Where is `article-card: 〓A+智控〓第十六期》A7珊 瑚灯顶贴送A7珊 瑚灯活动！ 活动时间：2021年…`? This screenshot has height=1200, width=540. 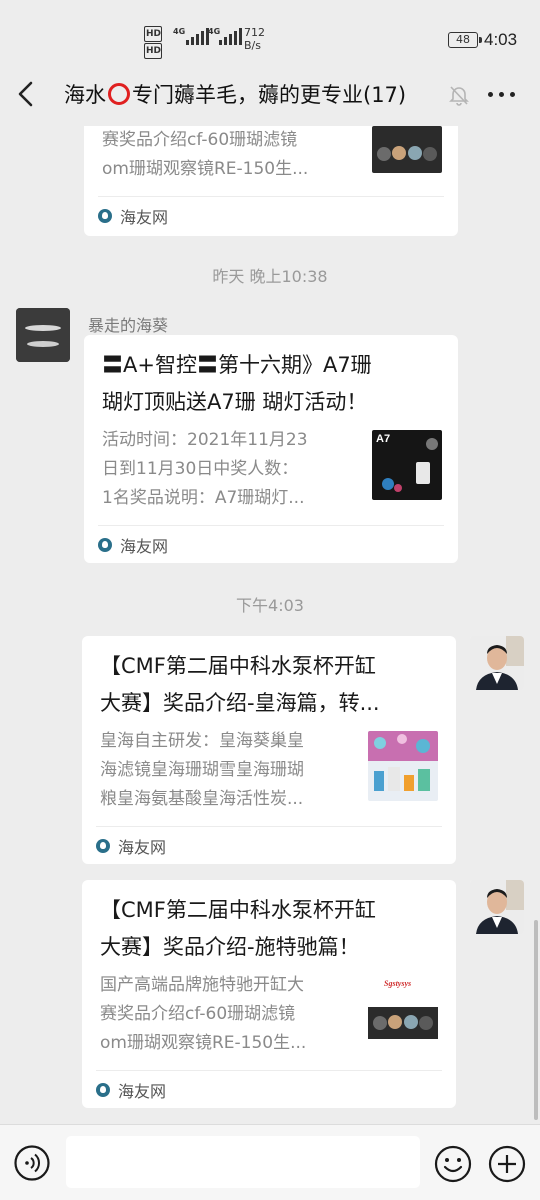 article-card: 〓A+智控〓第十六期》A7珊 瑚灯顶贴送A7珊 瑚灯活动！ 活动时间：2021年… is located at coordinates (271, 449).